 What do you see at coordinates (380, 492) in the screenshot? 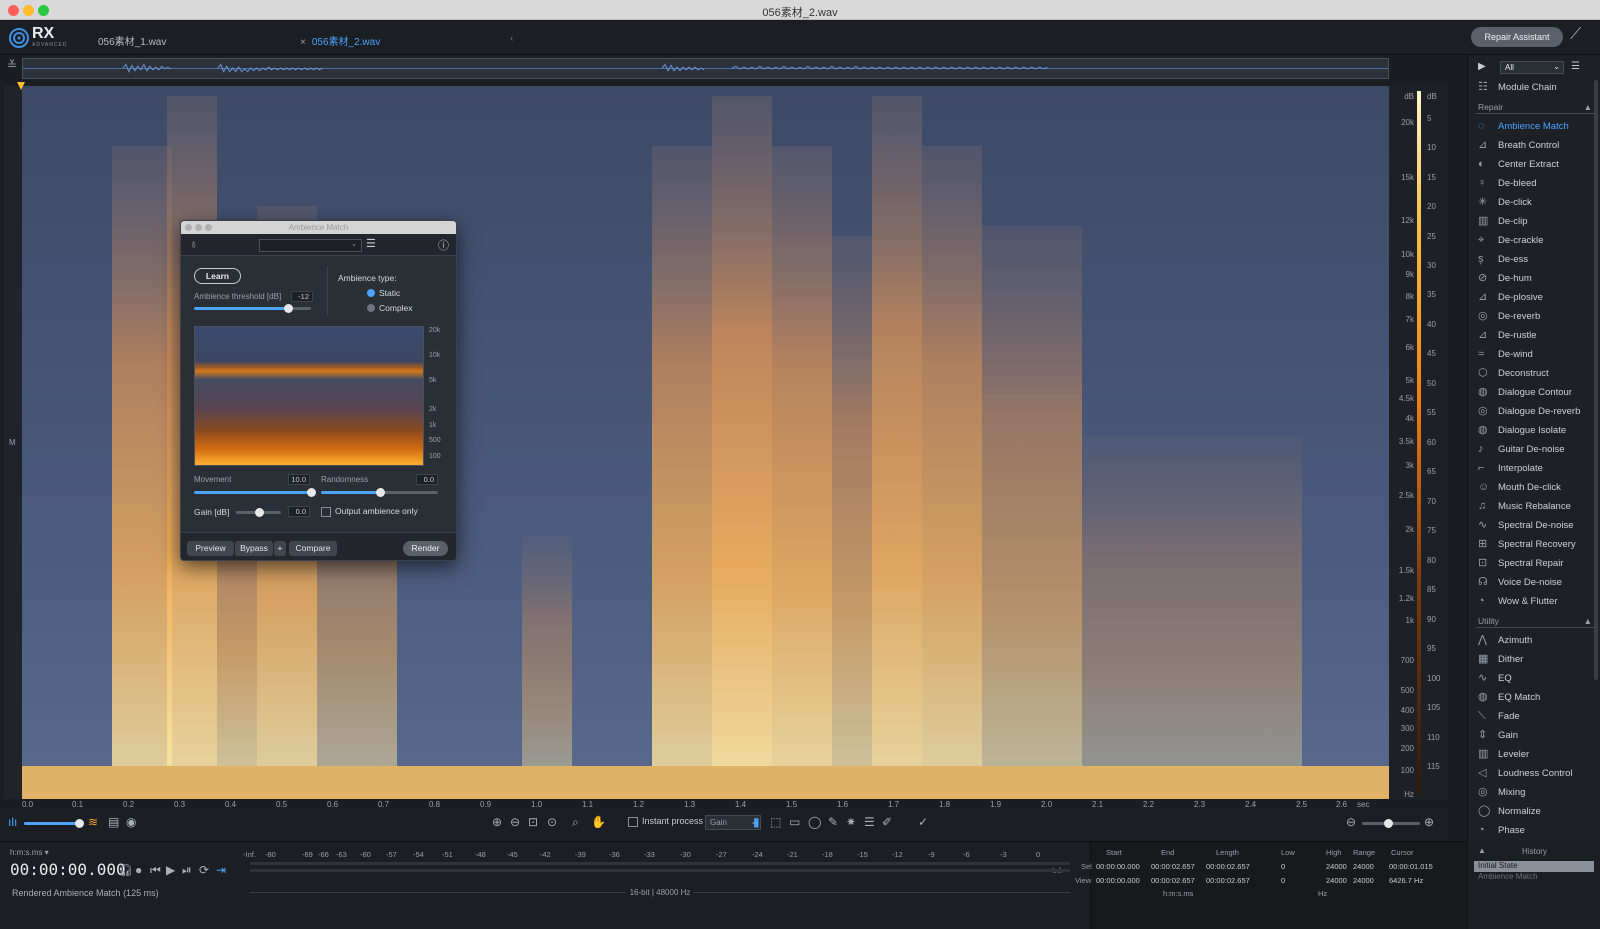
I see `randomness-slider-knob` at bounding box center [380, 492].